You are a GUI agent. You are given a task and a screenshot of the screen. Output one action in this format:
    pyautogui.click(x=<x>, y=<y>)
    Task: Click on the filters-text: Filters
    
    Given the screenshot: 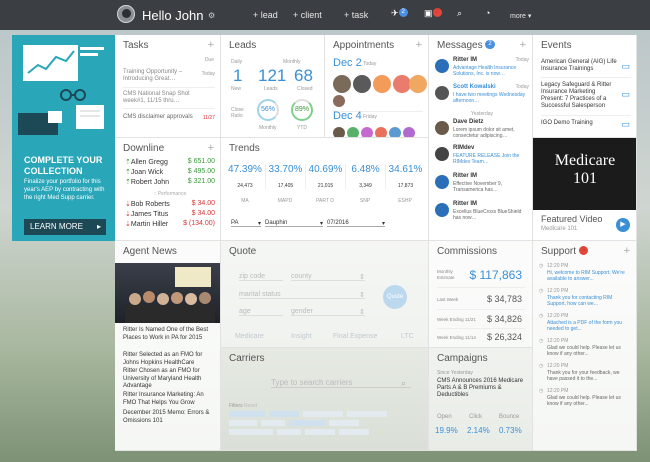 What is the action you would take?
    pyautogui.click(x=236, y=406)
    